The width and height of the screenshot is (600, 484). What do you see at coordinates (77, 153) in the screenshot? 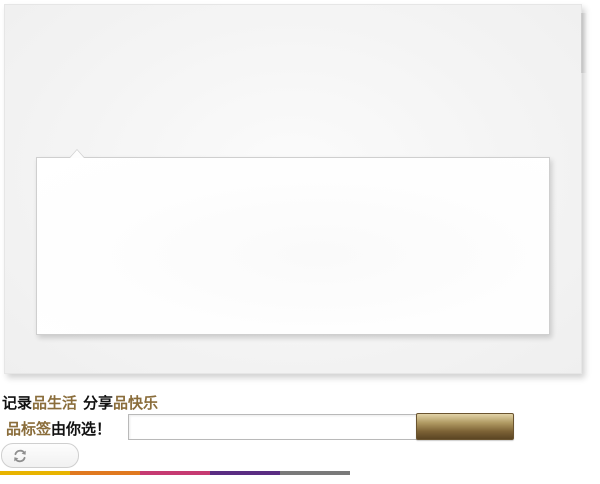
I see `panel-pointer-arrow` at bounding box center [77, 153].